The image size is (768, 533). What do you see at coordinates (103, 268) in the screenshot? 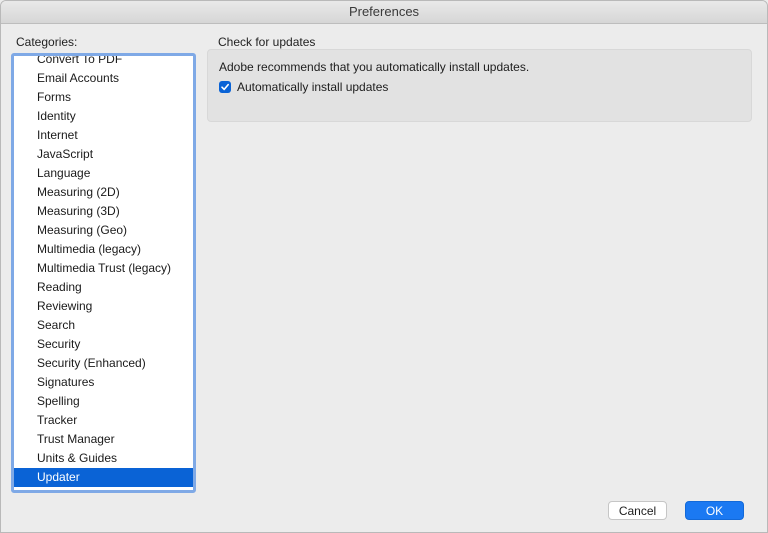
I see `category-item-multimedia-trust-legacy: Multimedia Trust (legacy)` at bounding box center [103, 268].